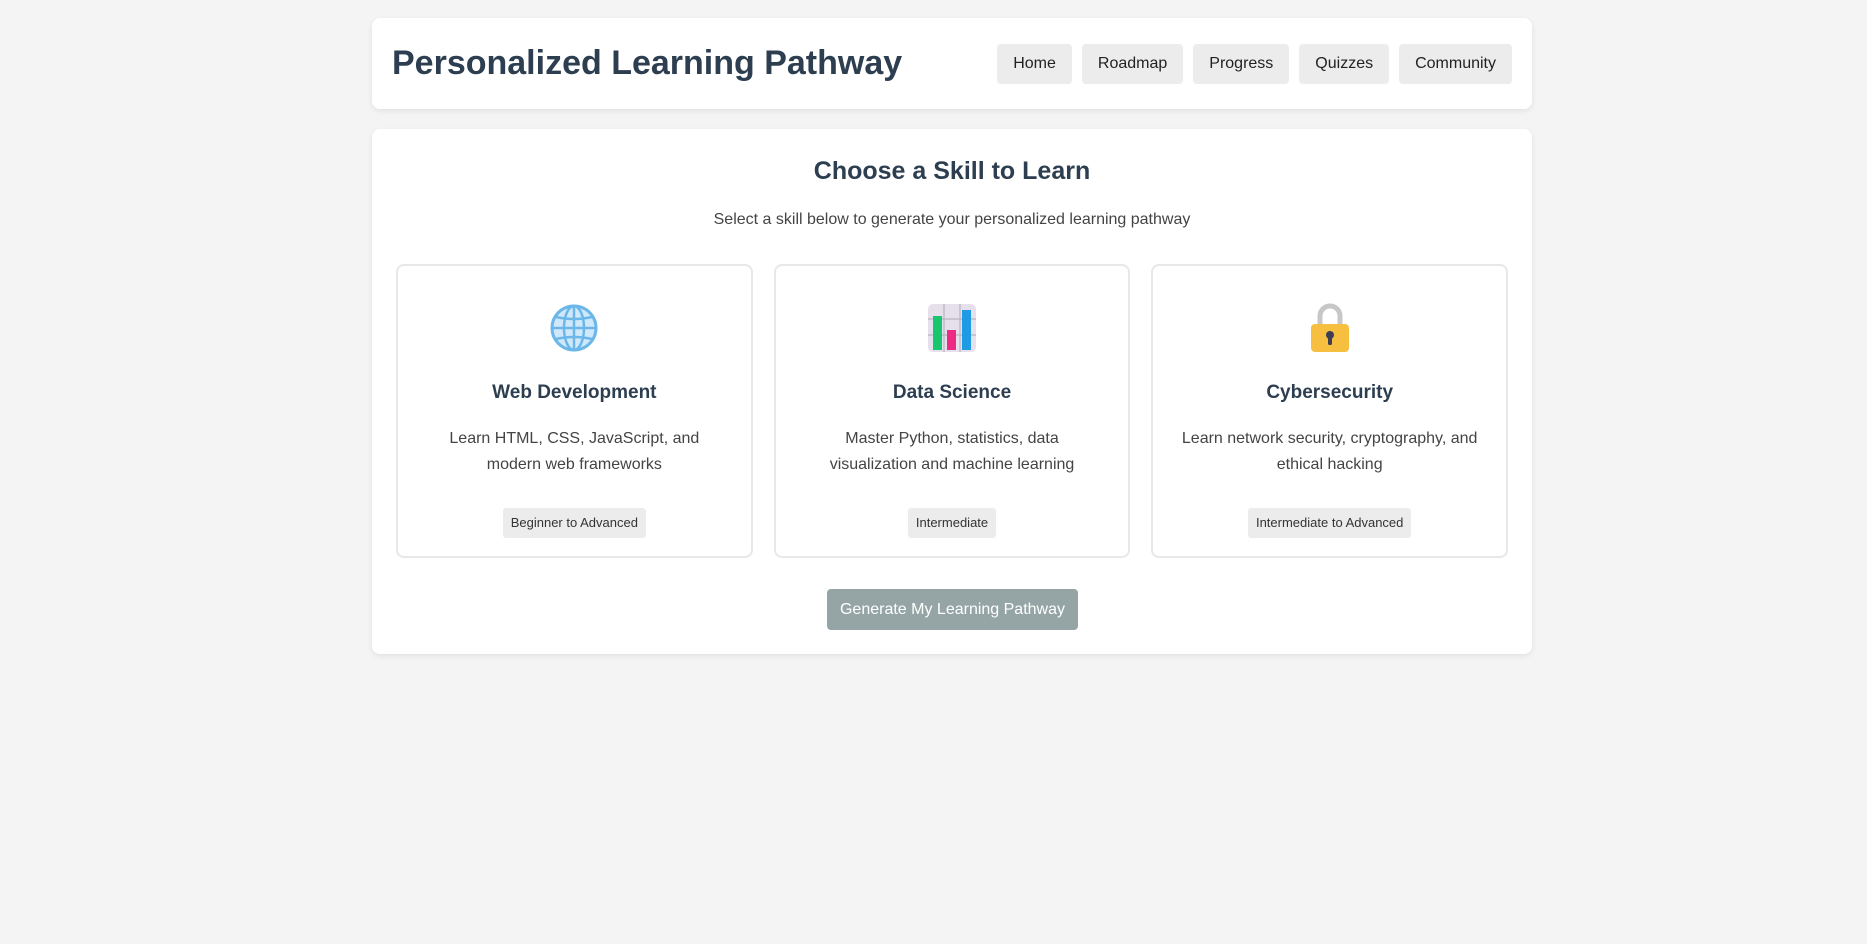 The image size is (1867, 944). Describe the element at coordinates (952, 328) in the screenshot. I see `bar-chart-icon` at that location.